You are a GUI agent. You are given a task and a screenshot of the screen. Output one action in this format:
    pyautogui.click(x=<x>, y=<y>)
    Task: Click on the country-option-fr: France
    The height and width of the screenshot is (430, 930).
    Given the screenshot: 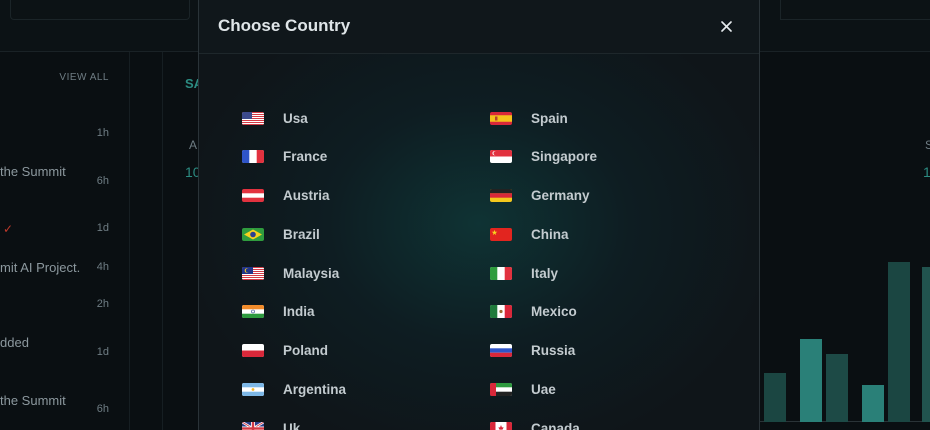 What is the action you would take?
    pyautogui.click(x=284, y=157)
    